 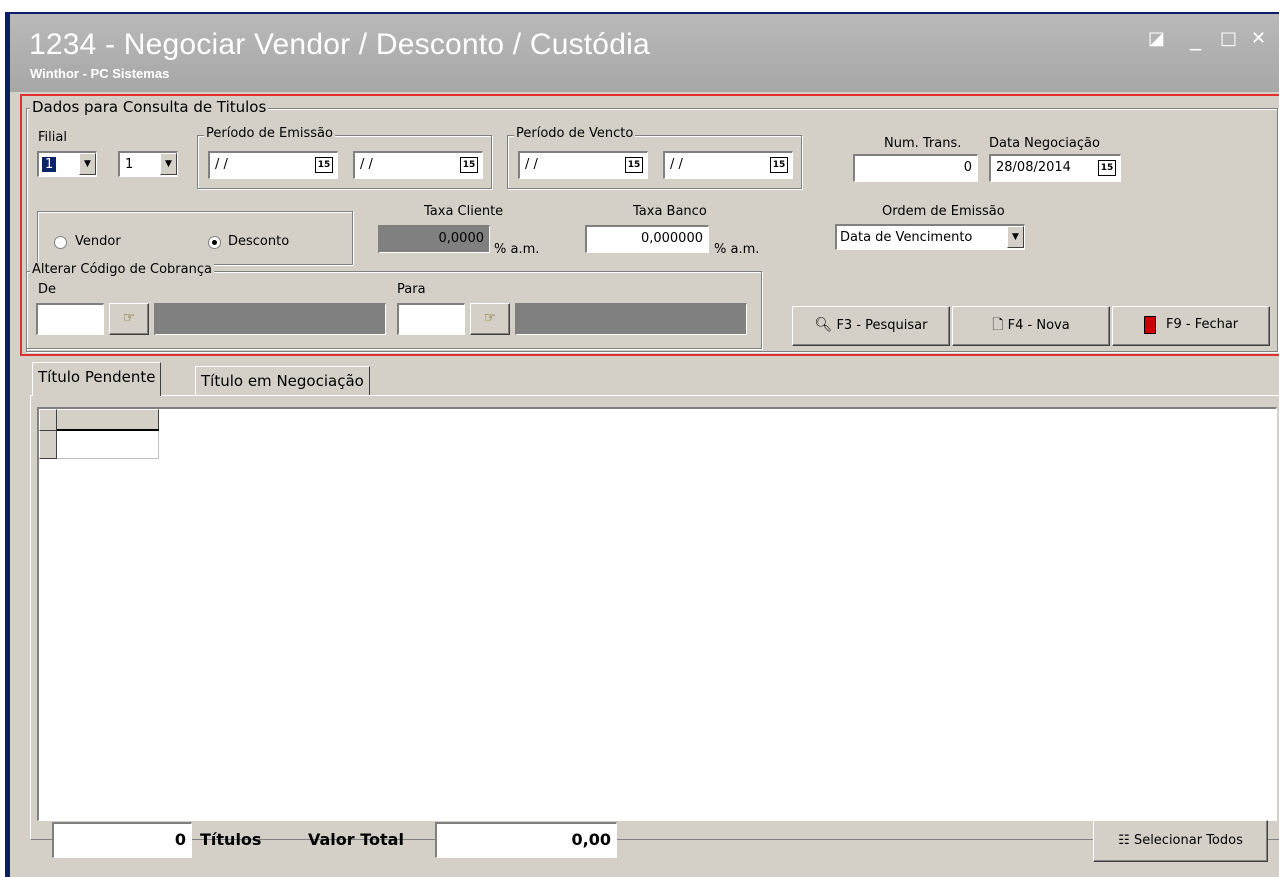 I want to click on desconto-radio, so click(x=214, y=242).